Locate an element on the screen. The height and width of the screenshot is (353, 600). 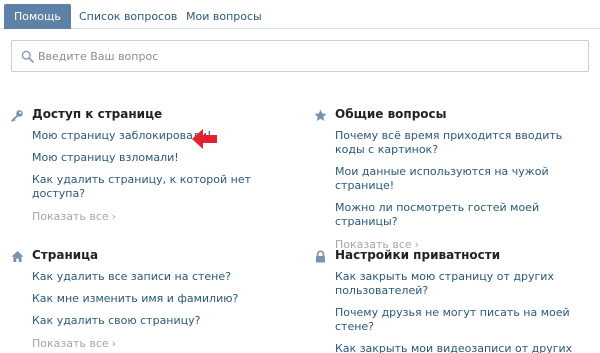
lock-icon is located at coordinates (320, 256).